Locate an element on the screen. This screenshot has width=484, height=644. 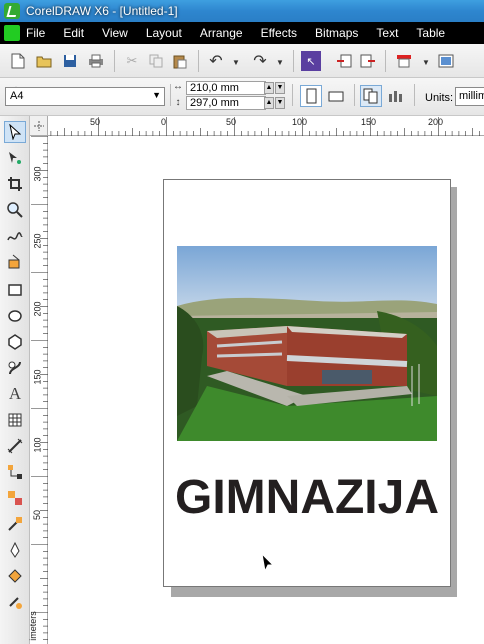
rectangle-tool-icon is located at coordinates (15, 290).